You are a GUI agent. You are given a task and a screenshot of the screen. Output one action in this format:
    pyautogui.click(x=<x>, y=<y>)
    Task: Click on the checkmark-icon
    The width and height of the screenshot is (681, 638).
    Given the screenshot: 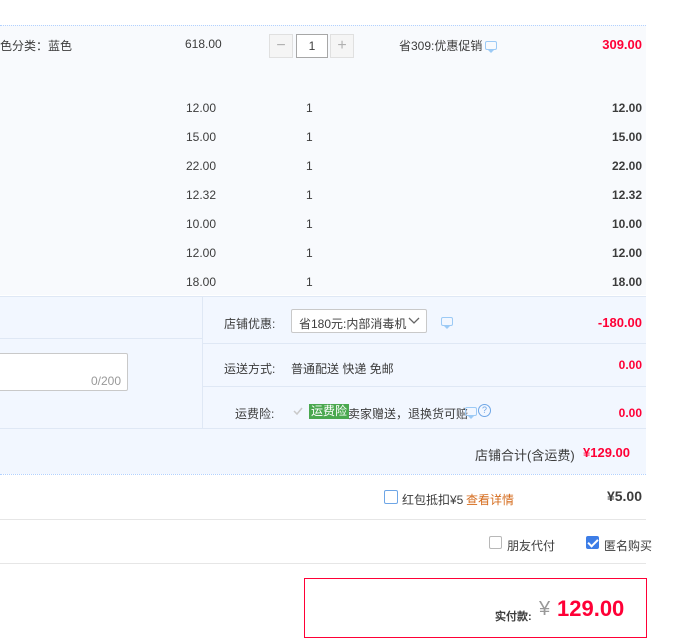 What is the action you would take?
    pyautogui.click(x=298, y=411)
    